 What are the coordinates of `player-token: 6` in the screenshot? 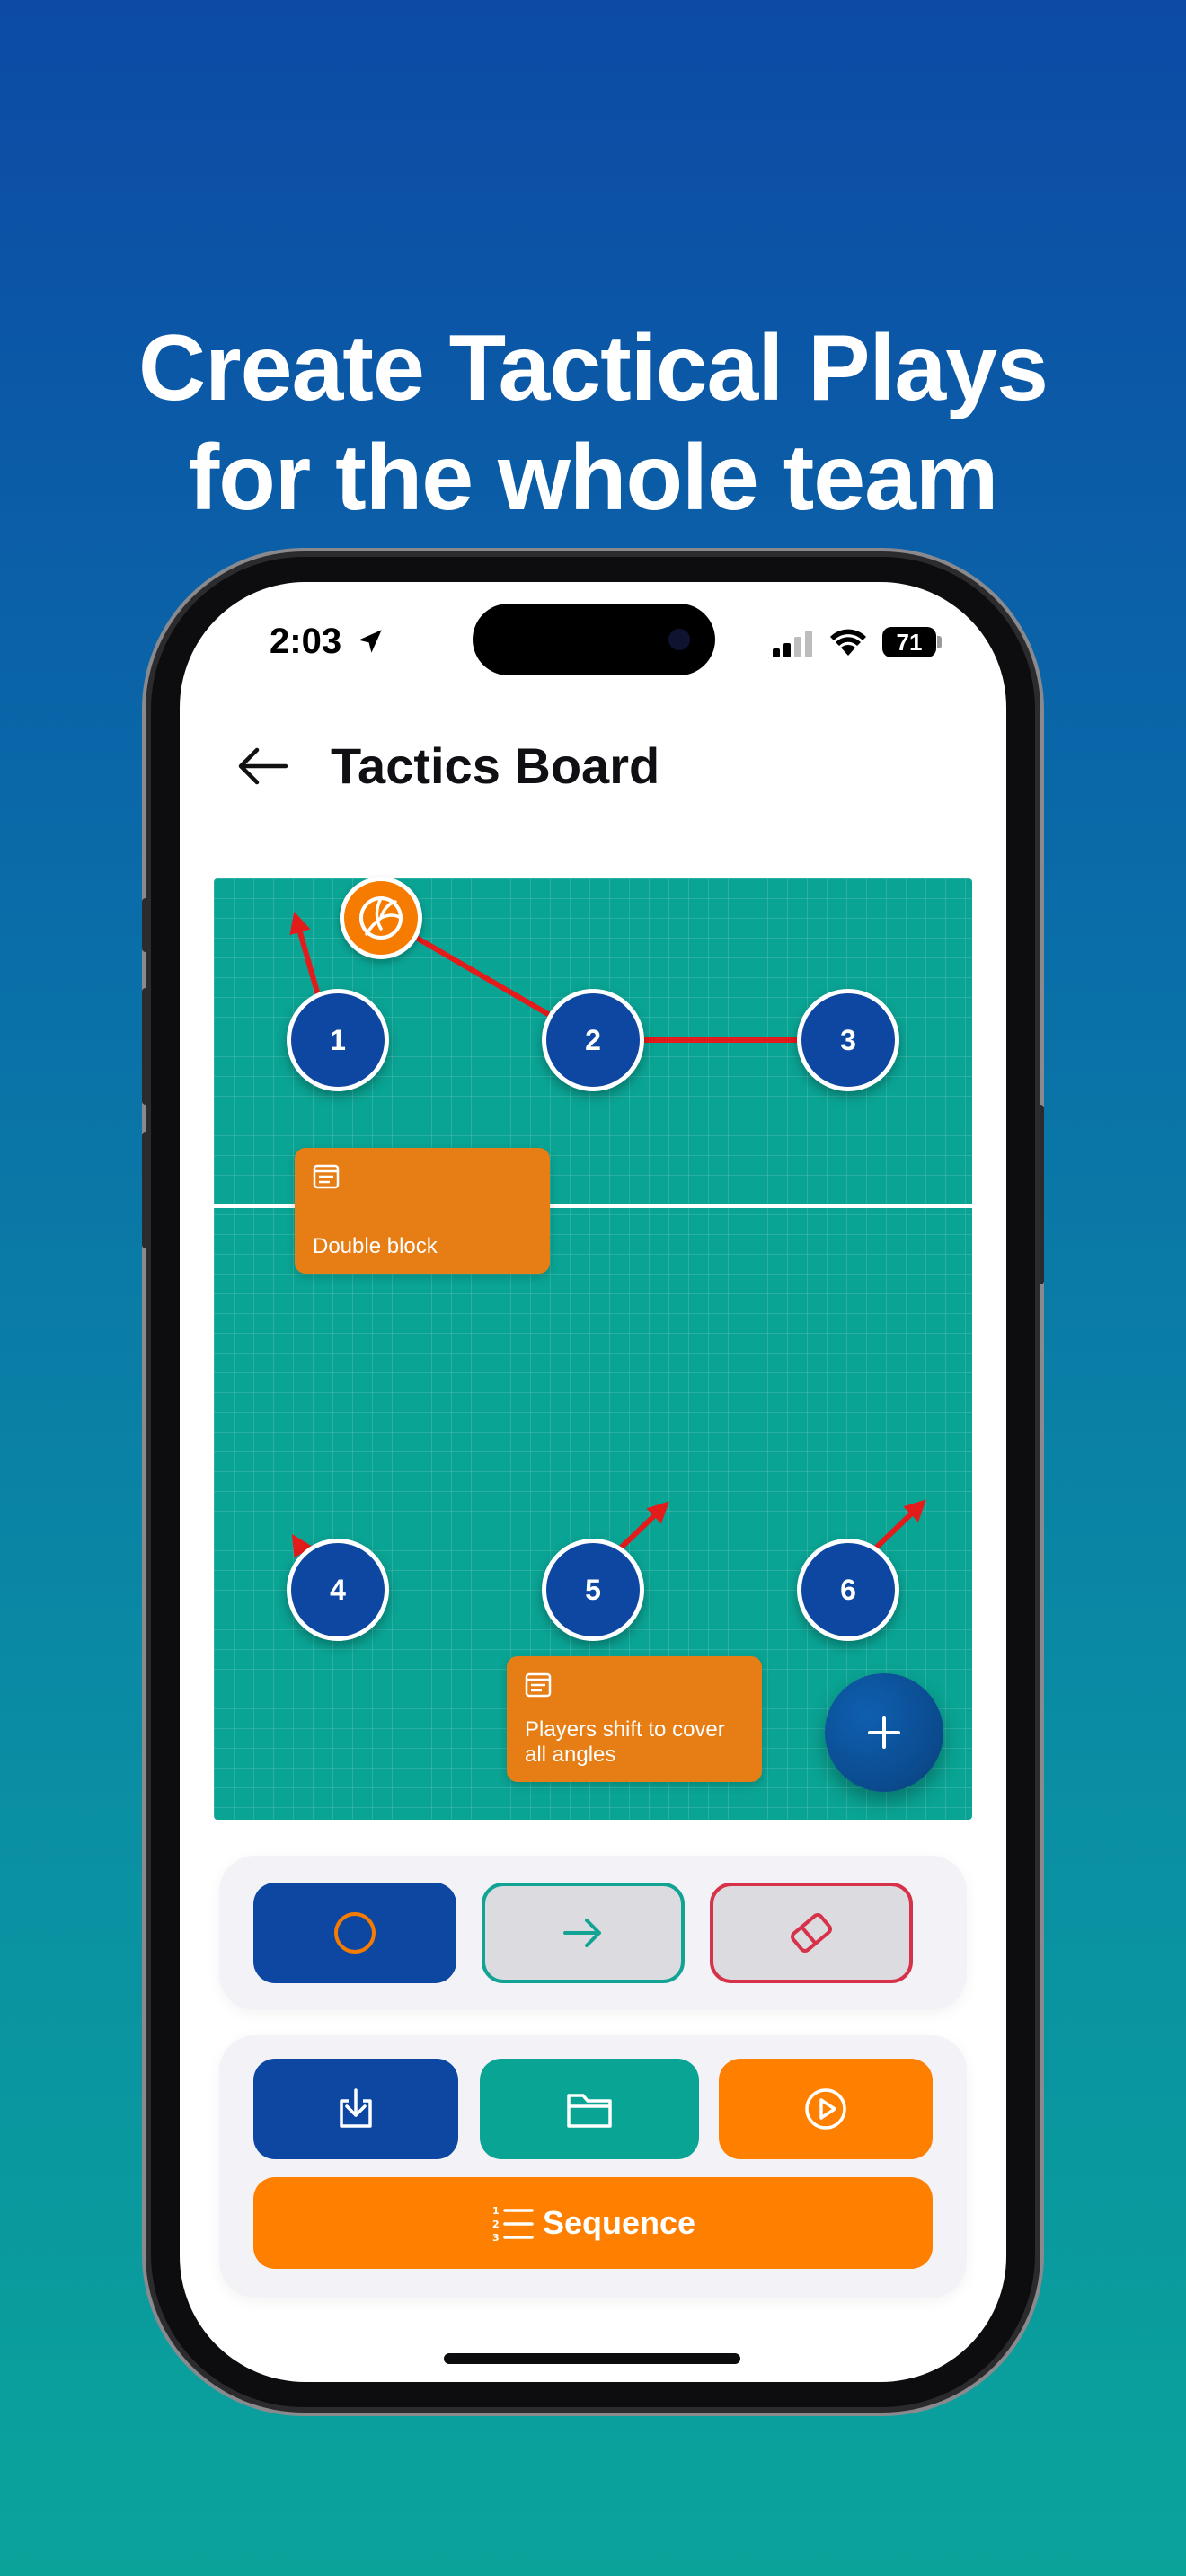 It's located at (848, 1590).